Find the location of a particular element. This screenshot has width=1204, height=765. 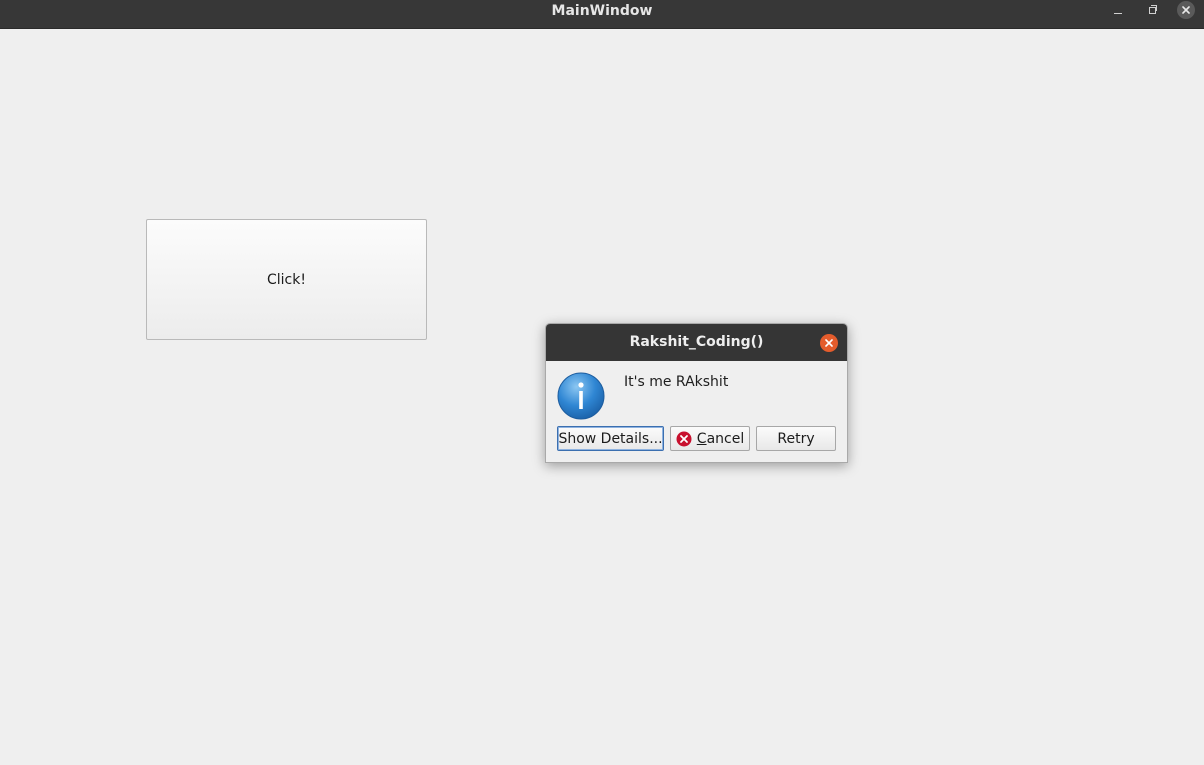

cancel-label-rest: ancel is located at coordinates (725, 438).